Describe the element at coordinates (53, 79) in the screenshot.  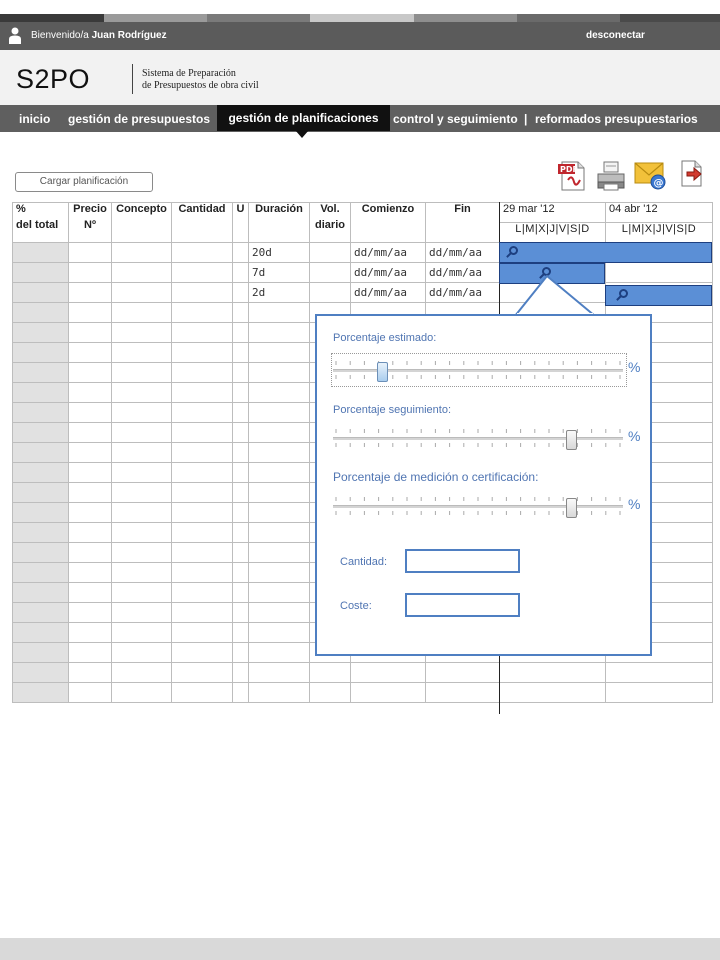
I see `logo: S2PO` at that location.